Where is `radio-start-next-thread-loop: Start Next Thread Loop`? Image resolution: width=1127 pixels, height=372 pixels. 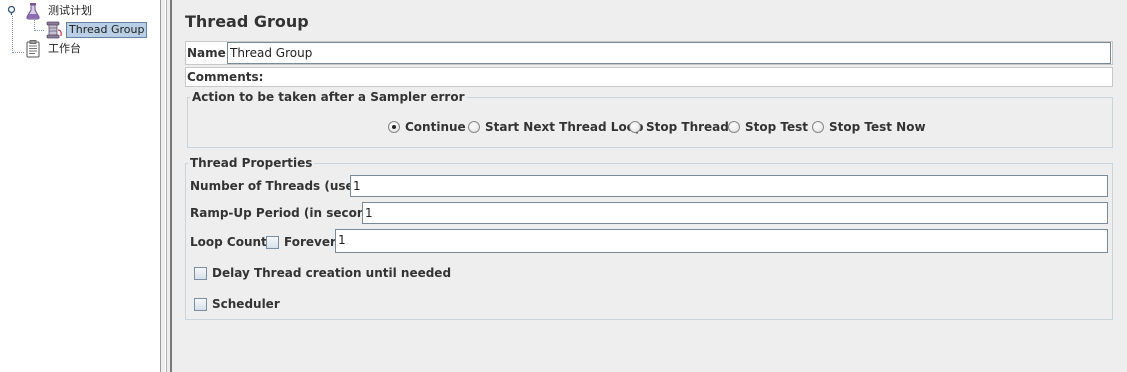
radio-start-next-thread-loop: Start Next Thread Loop is located at coordinates (556, 127).